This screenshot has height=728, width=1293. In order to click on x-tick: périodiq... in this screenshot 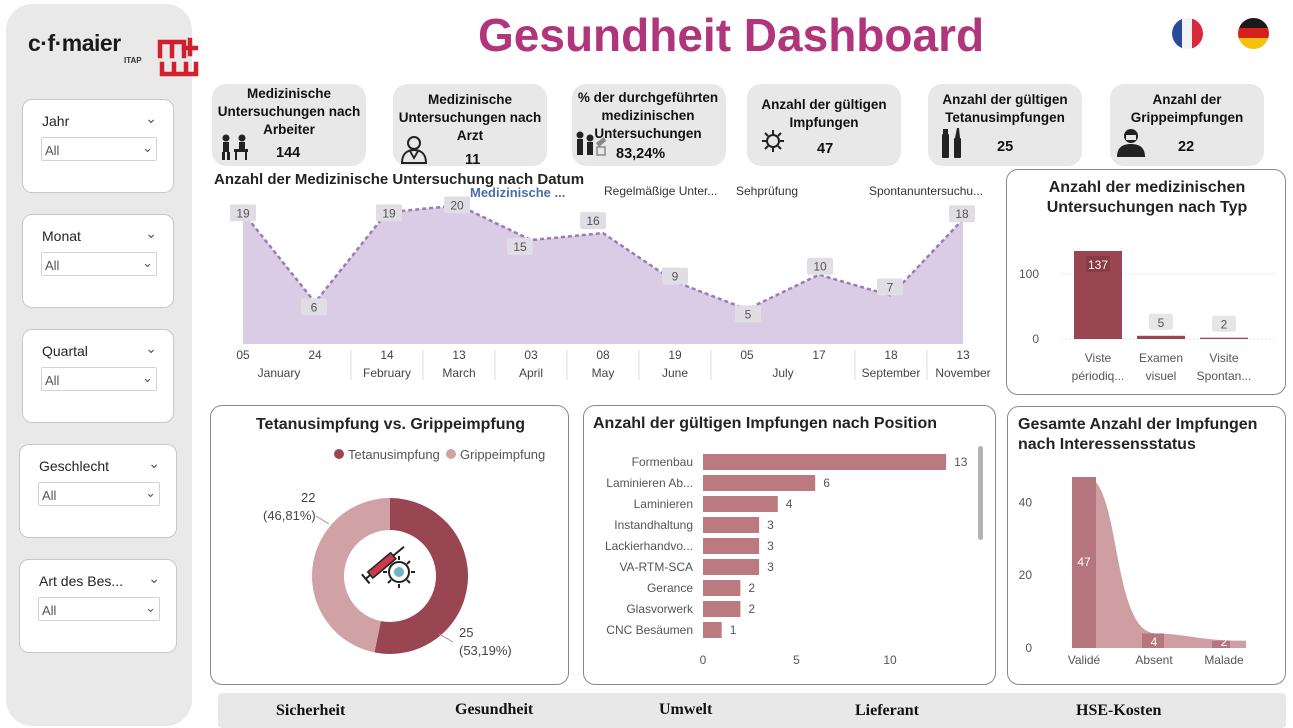, I will do `click(1098, 376)`.